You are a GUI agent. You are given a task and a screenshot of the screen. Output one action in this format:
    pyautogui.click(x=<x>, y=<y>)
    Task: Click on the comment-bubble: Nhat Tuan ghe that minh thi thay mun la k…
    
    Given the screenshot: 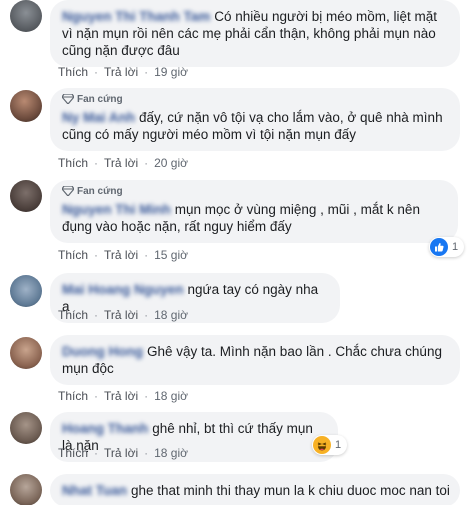 What is the action you would take?
    pyautogui.click(x=255, y=489)
    